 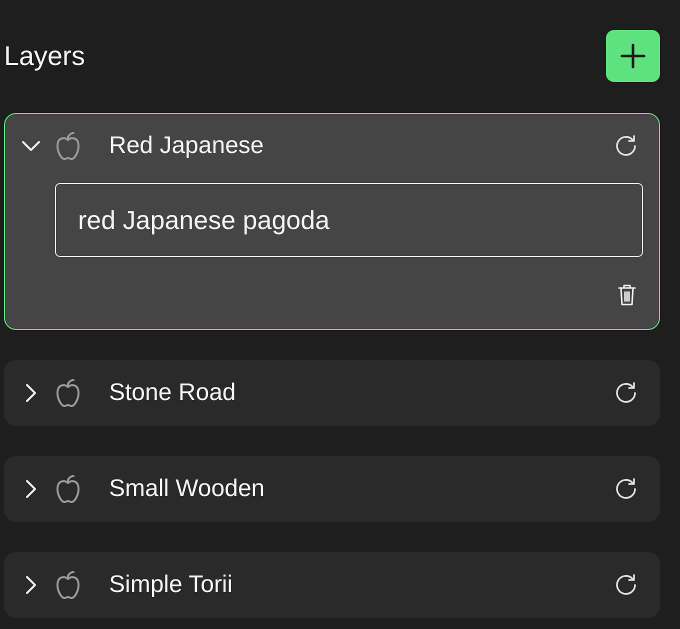 What do you see at coordinates (332, 393) in the screenshot?
I see `layer-card: Stone Road` at bounding box center [332, 393].